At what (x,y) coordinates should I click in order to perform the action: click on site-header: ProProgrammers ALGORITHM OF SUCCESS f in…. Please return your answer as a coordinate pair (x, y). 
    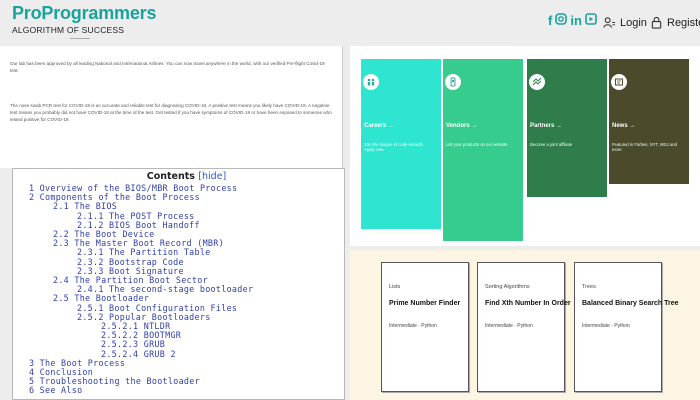
    Looking at the image, I should click on (350, 23).